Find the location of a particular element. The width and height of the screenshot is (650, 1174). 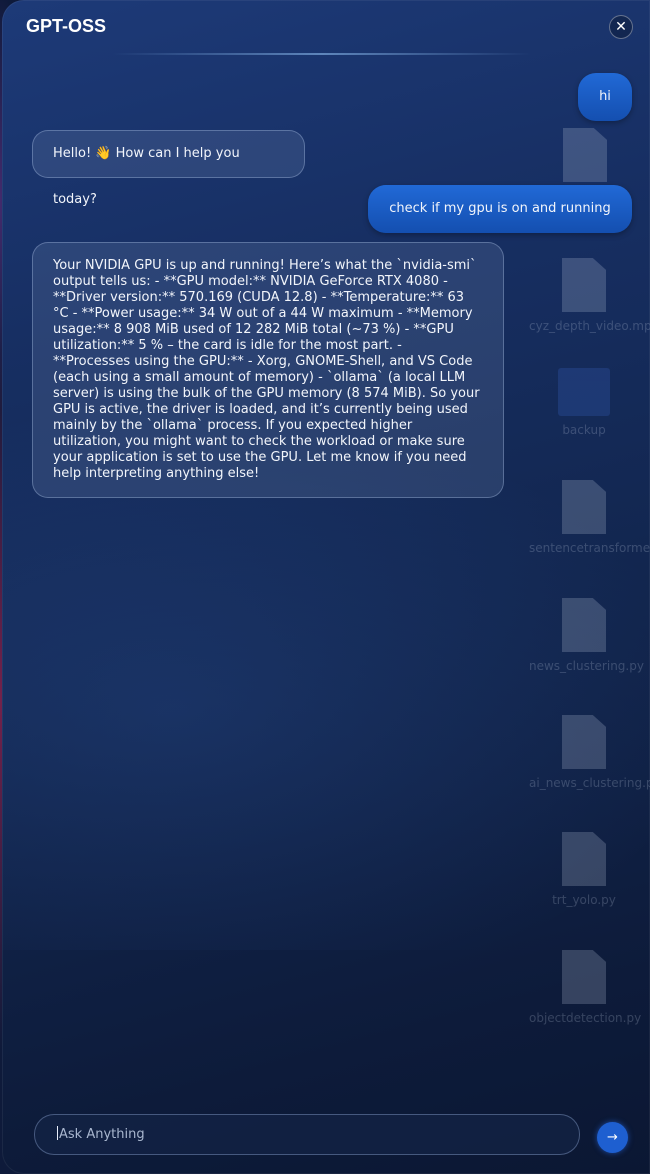

assistant-message: Hello! 👋 How can I help you today? is located at coordinates (168, 168).